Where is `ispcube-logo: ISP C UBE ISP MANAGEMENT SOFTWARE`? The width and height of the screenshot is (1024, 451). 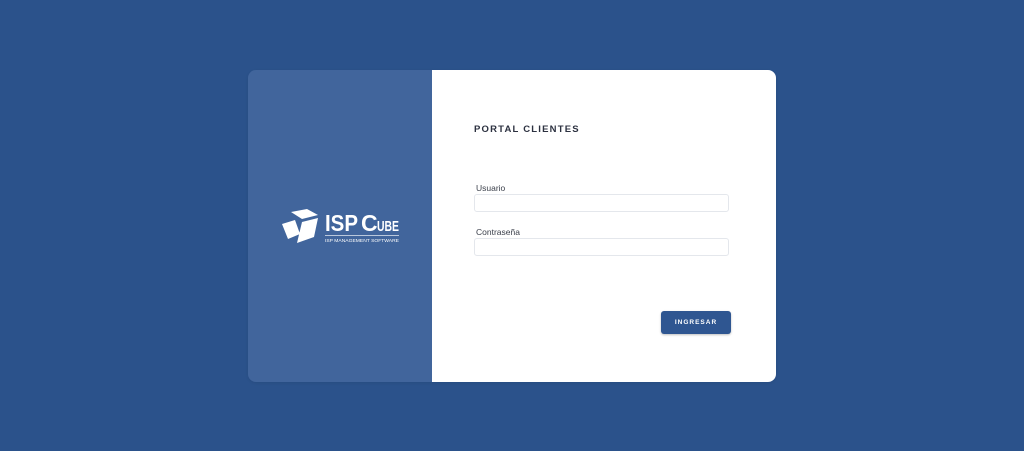 ispcube-logo: ISP C UBE ISP MANAGEMENT SOFTWARE is located at coordinates (340, 226).